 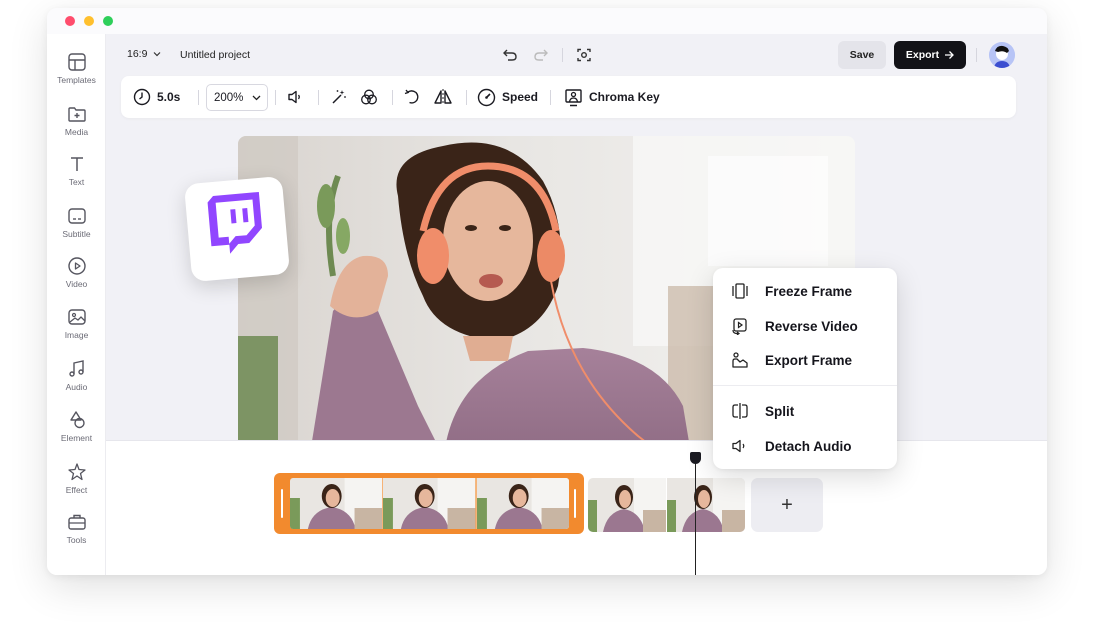 What do you see at coordinates (809, 360) in the screenshot?
I see `menu-item-label: Export Frame` at bounding box center [809, 360].